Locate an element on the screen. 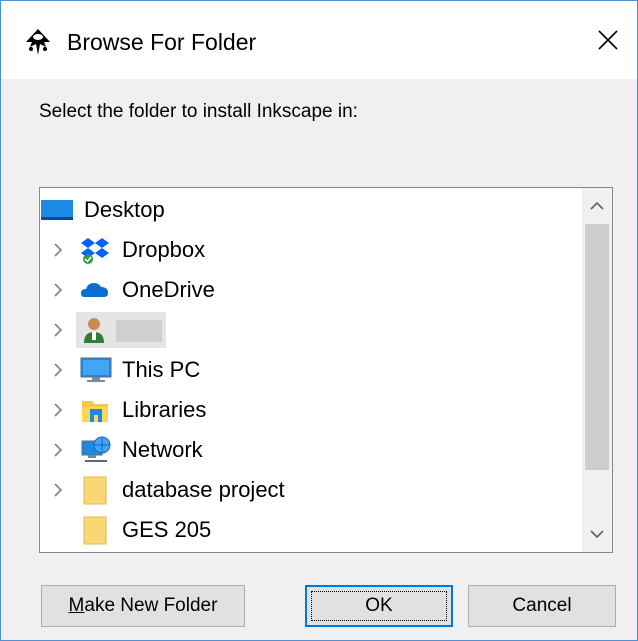  tree-item-onedrive: OneDrive is located at coordinates (310, 290).